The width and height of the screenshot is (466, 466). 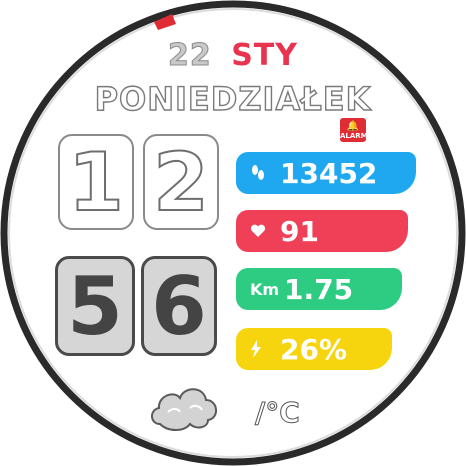 What do you see at coordinates (299, 231) in the screenshot?
I see `heart-rate-value: 91` at bounding box center [299, 231].